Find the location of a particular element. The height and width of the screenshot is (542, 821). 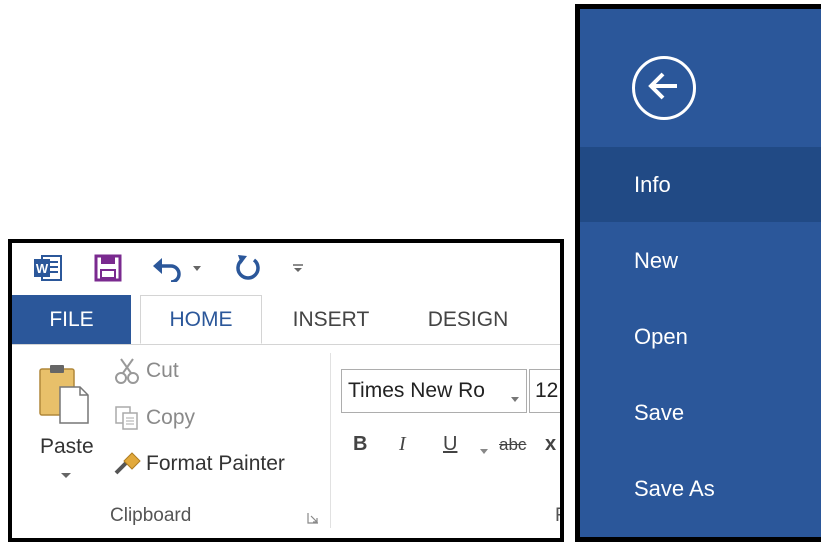

strikethrough-label: abc is located at coordinates (513, 444).